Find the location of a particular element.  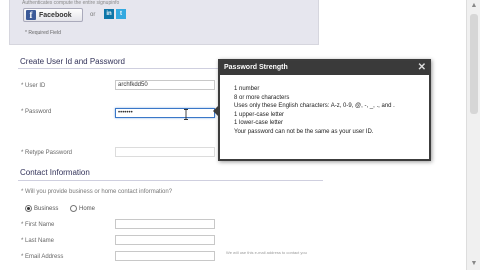

radio-business-button is located at coordinates (28, 208).